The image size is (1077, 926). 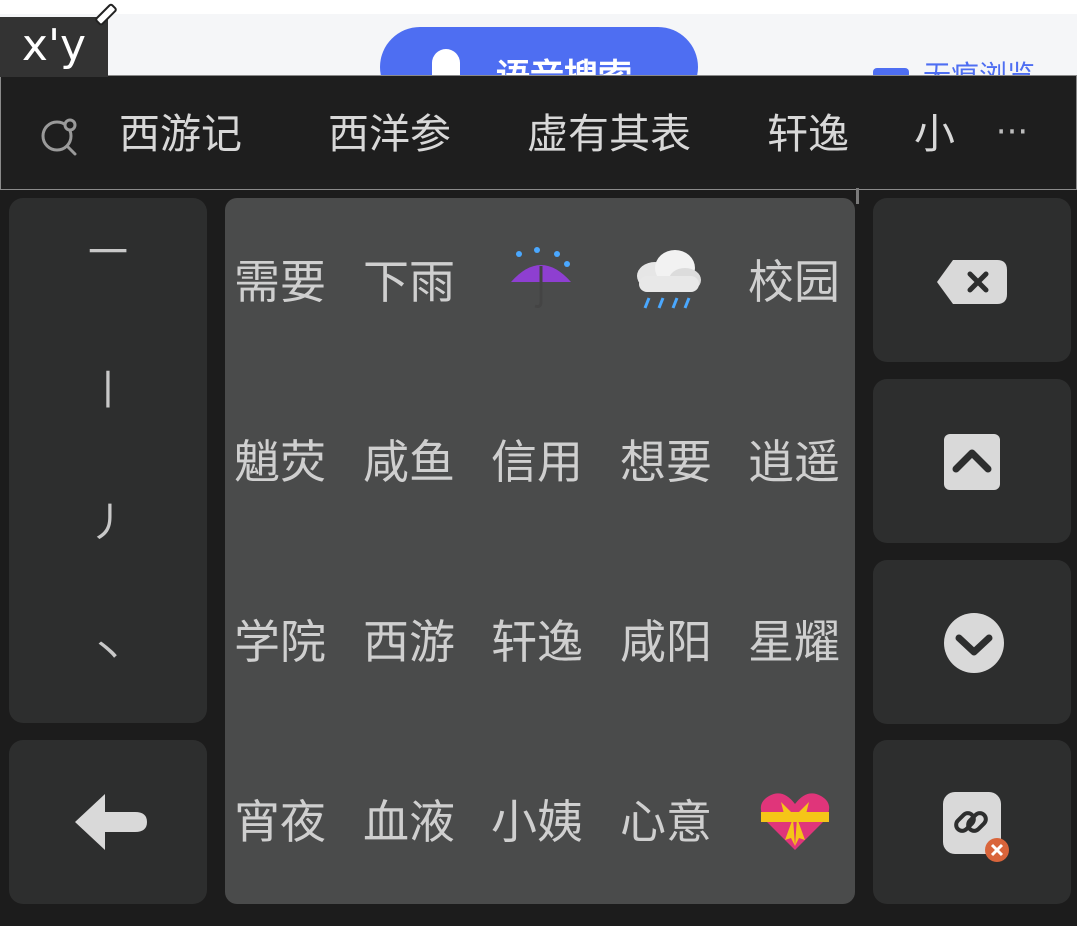 What do you see at coordinates (537, 822) in the screenshot?
I see `word-cell: 小姨` at bounding box center [537, 822].